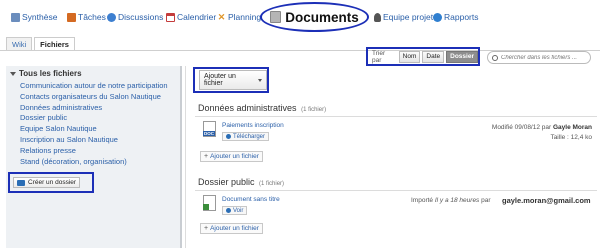  Describe the element at coordinates (437, 17) in the screenshot. I see `reports-icon` at that location.